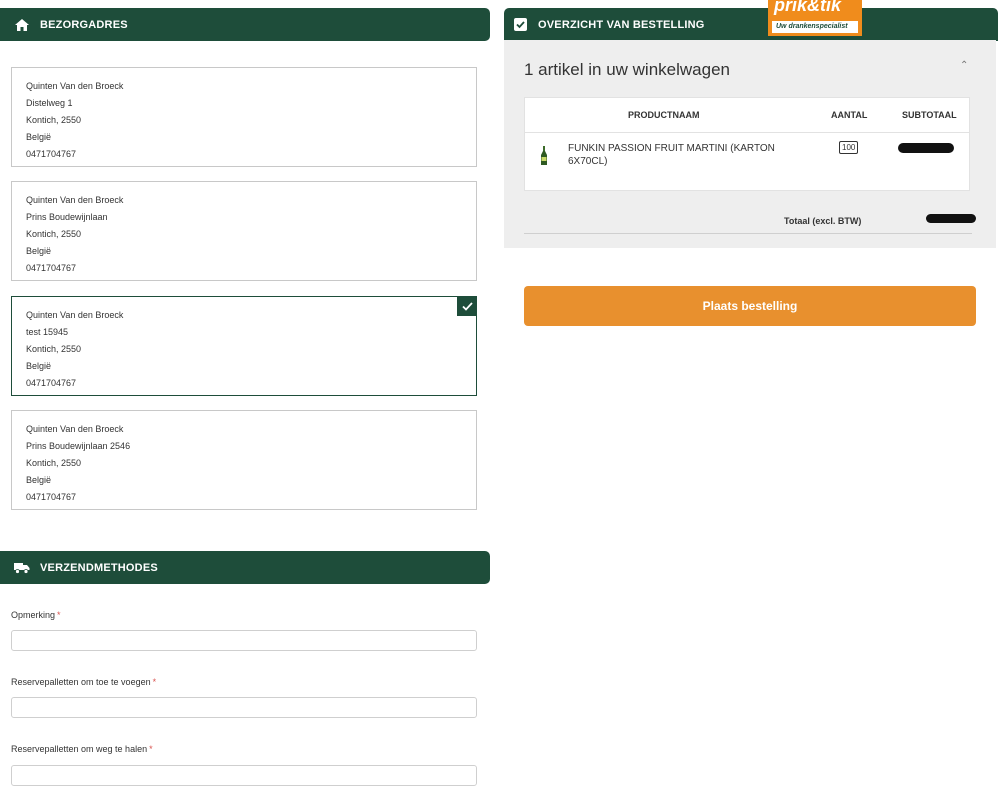  Describe the element at coordinates (245, 24) in the screenshot. I see `delivery-address-header: BEZORGADRES` at that location.